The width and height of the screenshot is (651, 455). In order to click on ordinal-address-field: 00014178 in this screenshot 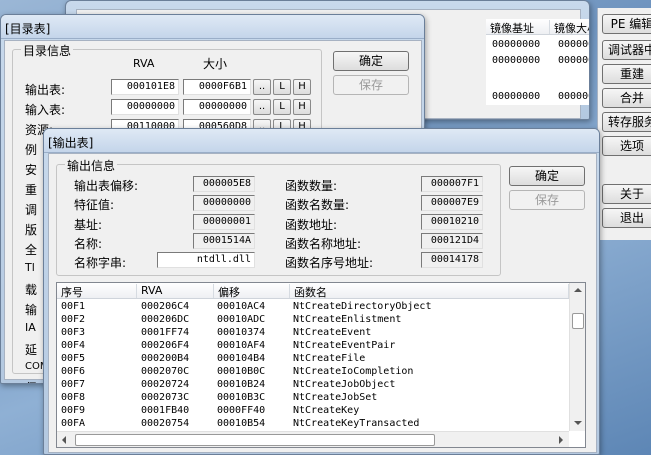, I will do `click(452, 260)`.